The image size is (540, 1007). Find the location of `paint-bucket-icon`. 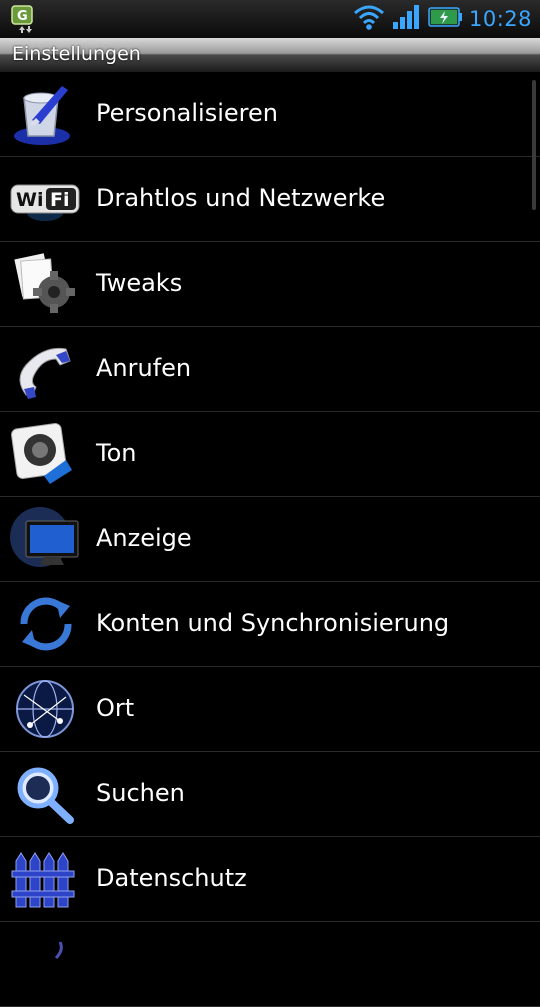

paint-bucket-icon is located at coordinates (45, 114).